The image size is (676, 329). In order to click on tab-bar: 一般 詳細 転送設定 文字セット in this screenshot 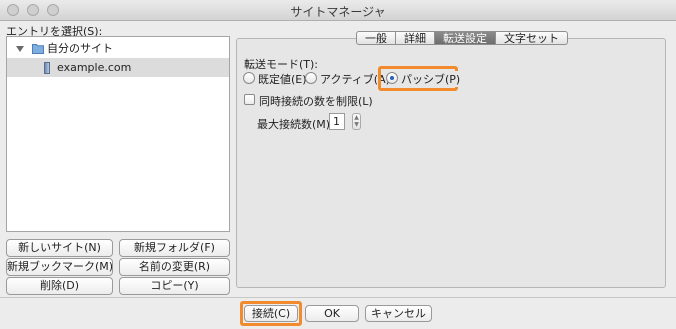, I will do `click(462, 38)`.